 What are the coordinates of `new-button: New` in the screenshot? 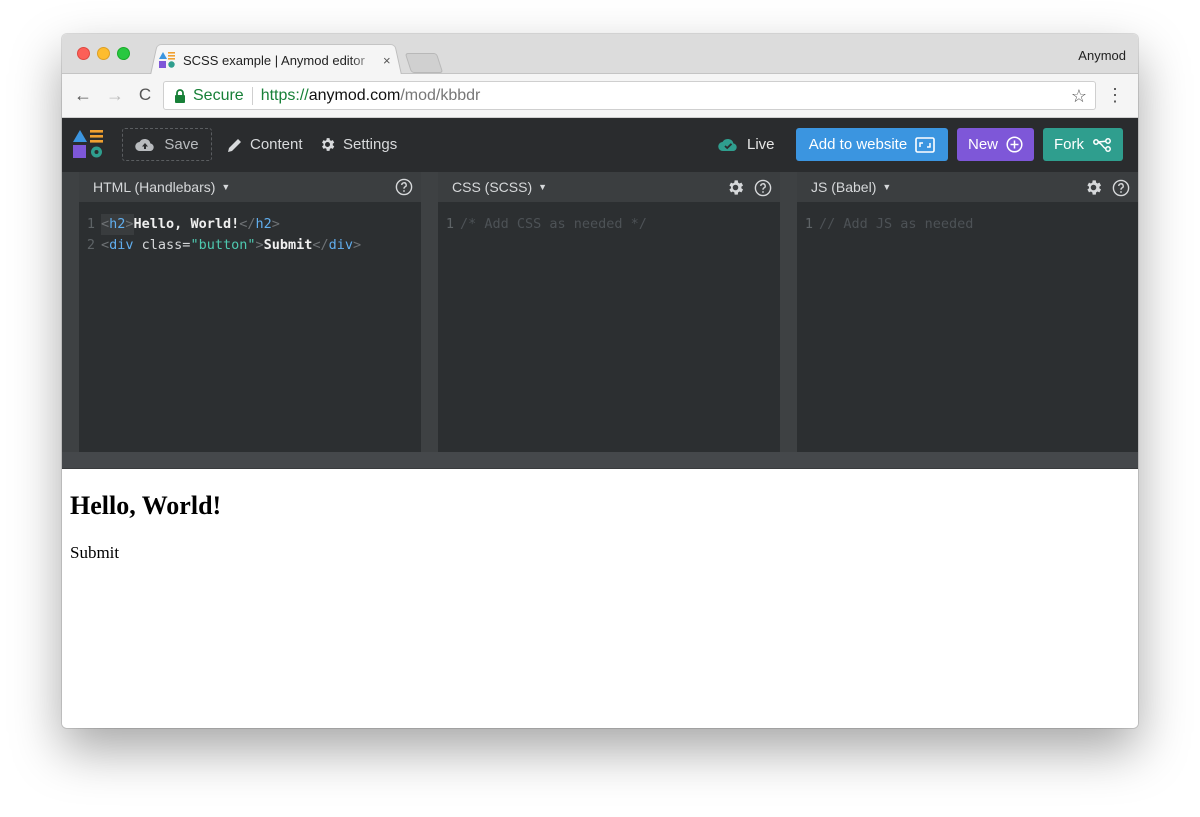 It's located at (995, 144).